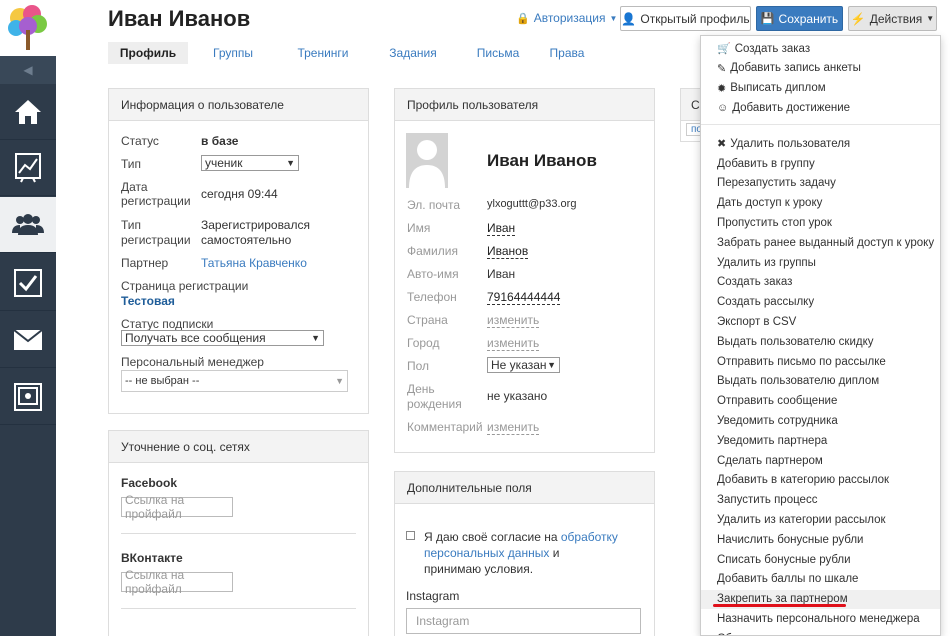 The height and width of the screenshot is (636, 951). What do you see at coordinates (486, 553) in the screenshot?
I see `consent-link: персональных данных` at bounding box center [486, 553].